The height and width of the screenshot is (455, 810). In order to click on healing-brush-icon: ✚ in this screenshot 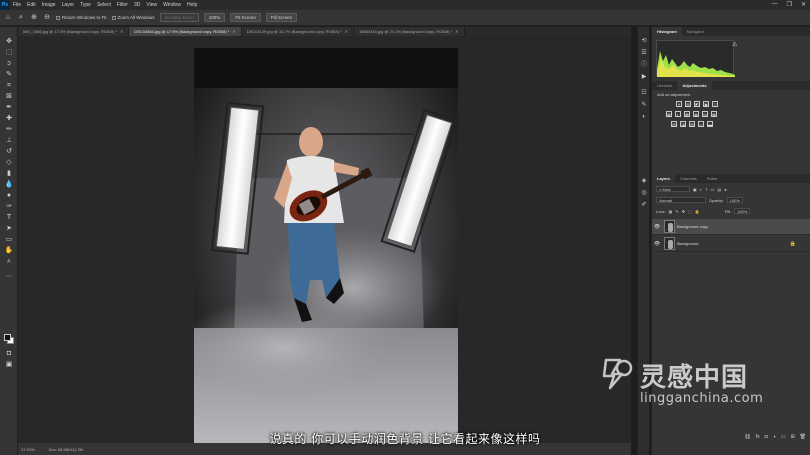, I will do `click(9, 118)`.